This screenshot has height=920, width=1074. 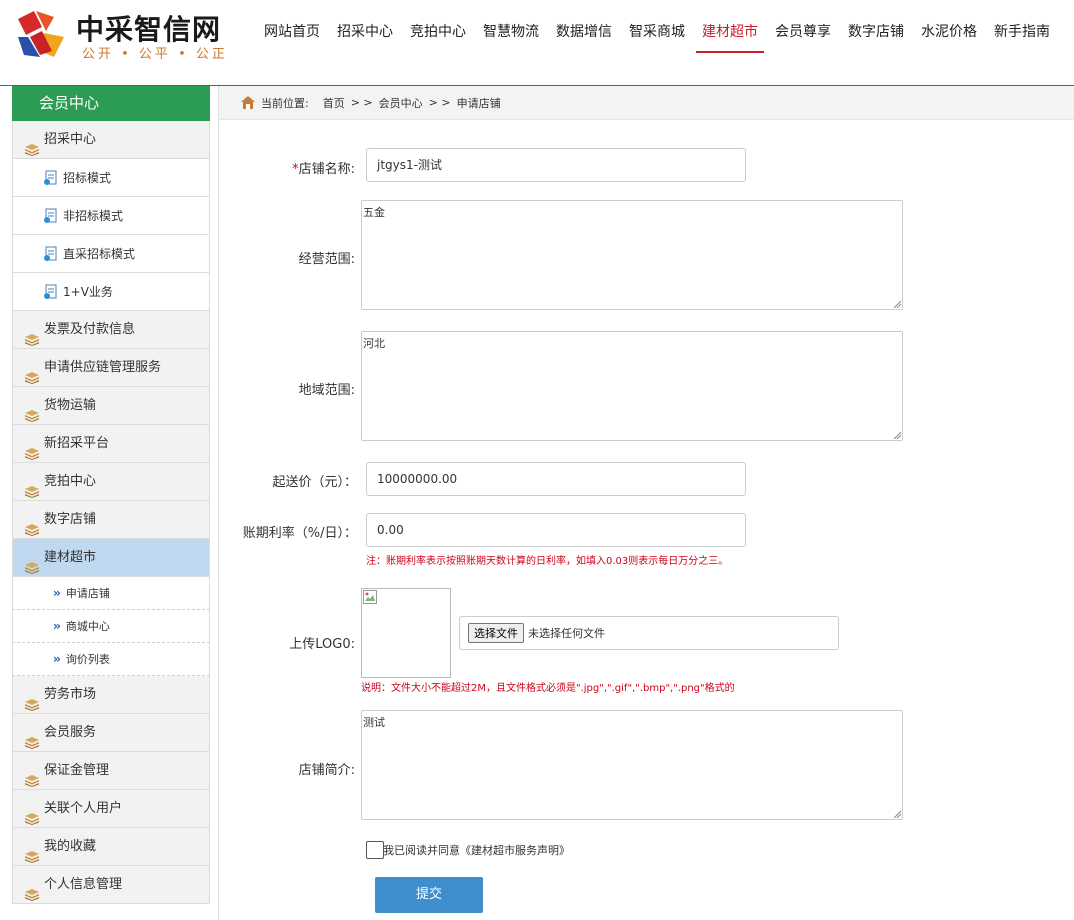 What do you see at coordinates (111, 520) in the screenshot?
I see `sidebar-item-digital-store: 数字店铺` at bounding box center [111, 520].